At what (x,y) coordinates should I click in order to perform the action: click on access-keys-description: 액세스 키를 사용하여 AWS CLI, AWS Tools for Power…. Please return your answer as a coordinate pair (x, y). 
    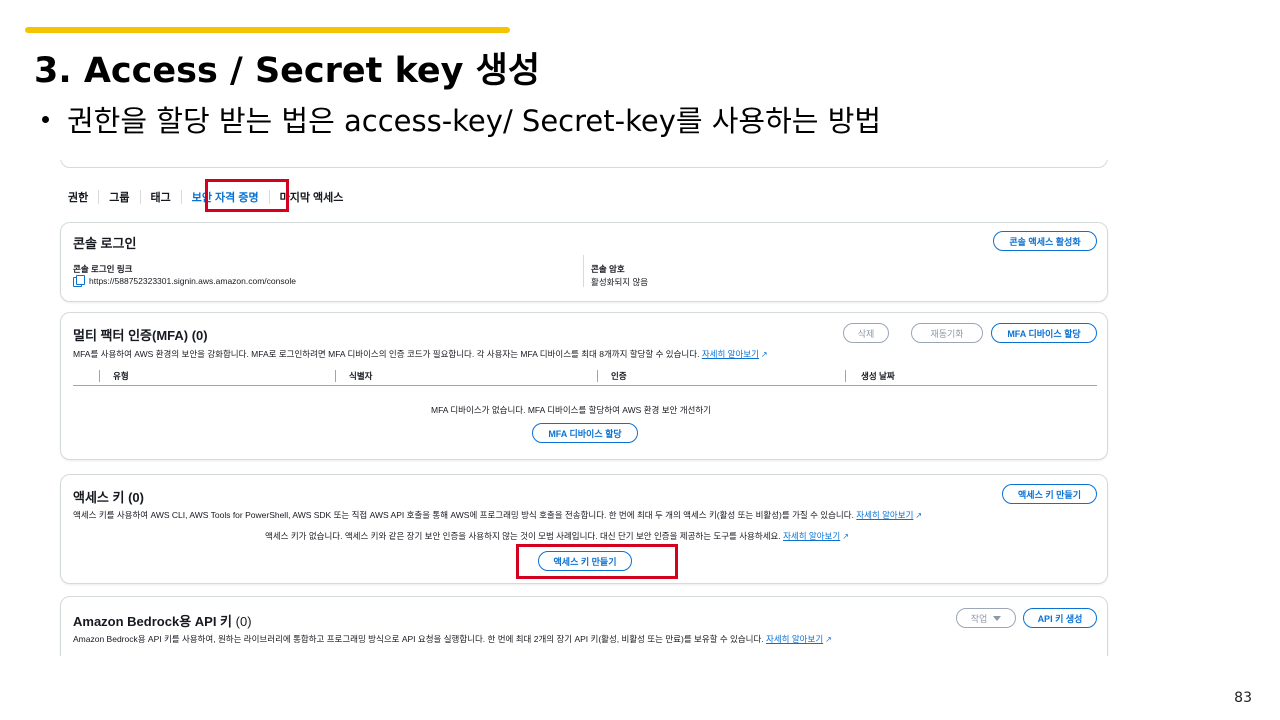
    Looking at the image, I should click on (497, 515).